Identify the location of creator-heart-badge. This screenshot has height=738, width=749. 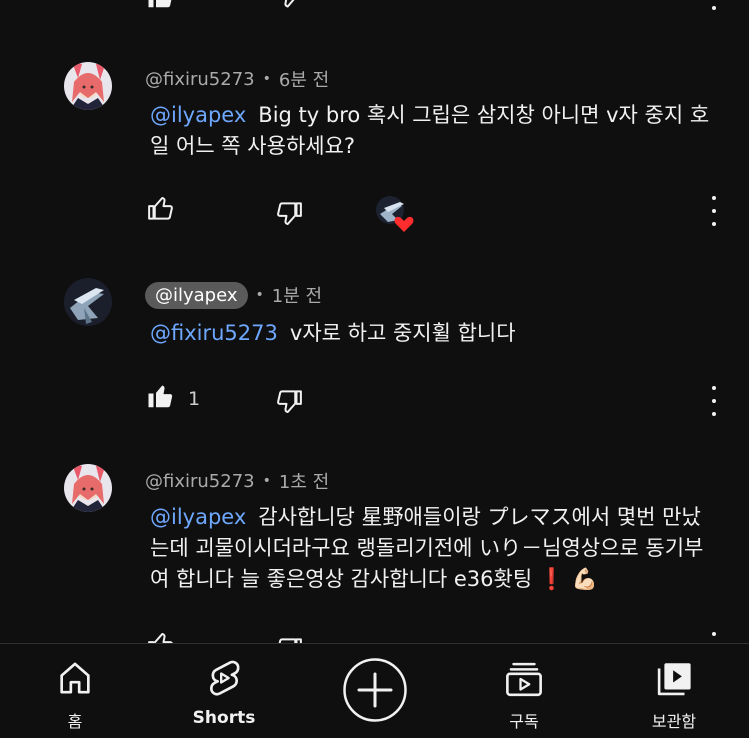
(394, 214).